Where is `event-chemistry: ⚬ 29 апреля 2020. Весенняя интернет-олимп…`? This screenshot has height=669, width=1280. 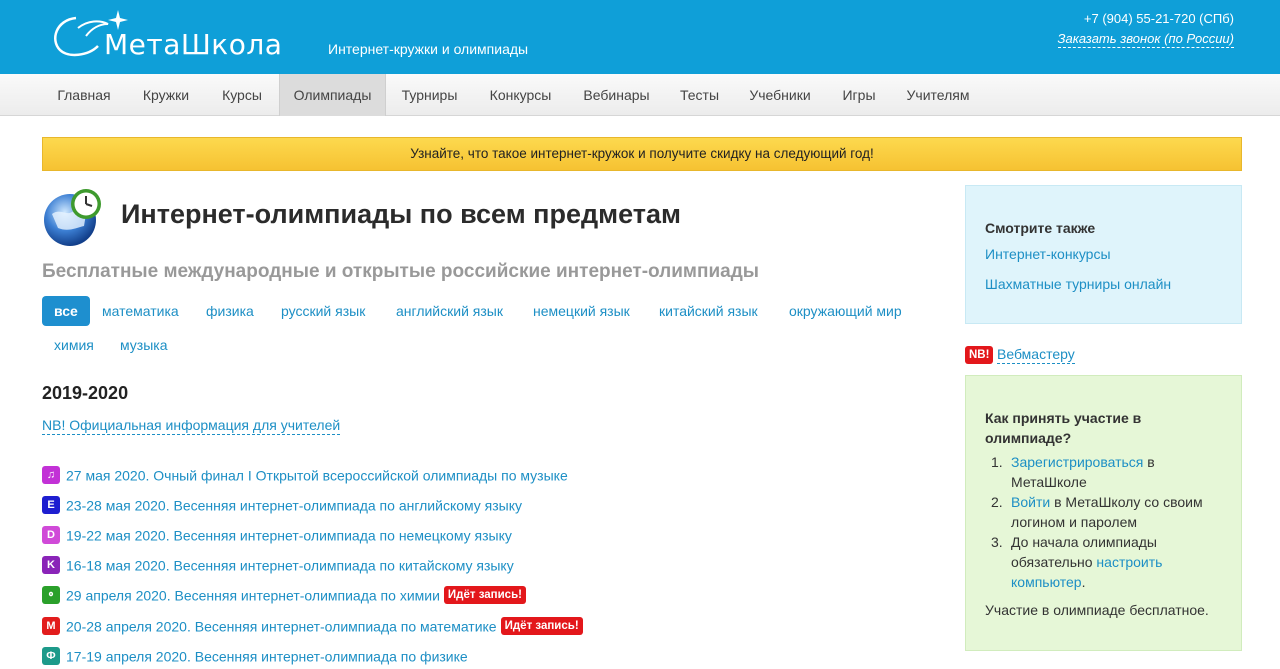 event-chemistry: ⚬ 29 апреля 2020. Весенняя интернет-олимп… is located at coordinates (284, 596).